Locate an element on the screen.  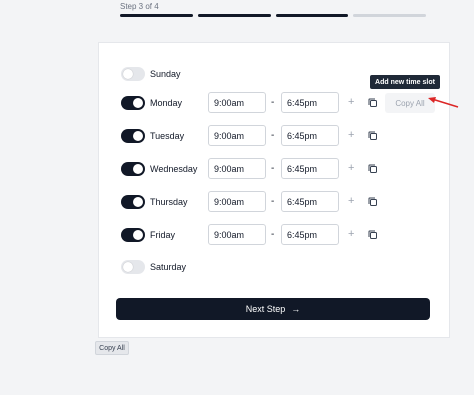
add-time-slot-tooltip: Add new time slot is located at coordinates (405, 82).